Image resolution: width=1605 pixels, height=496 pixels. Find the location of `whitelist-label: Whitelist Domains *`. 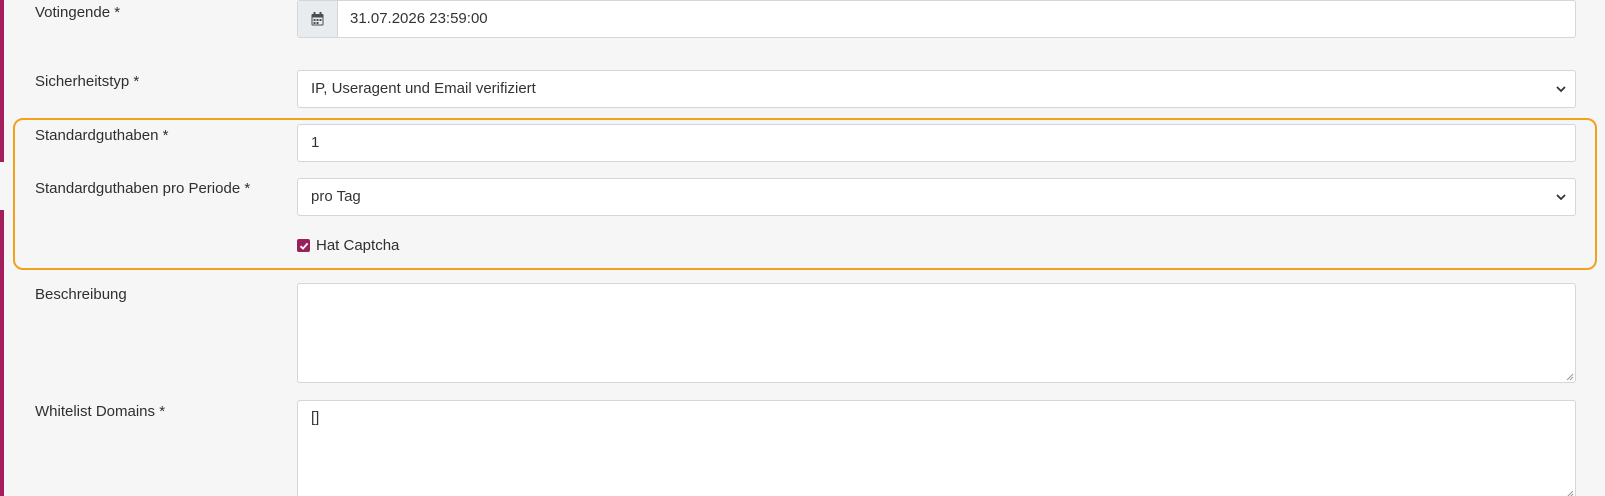

whitelist-label: Whitelist Domains * is located at coordinates (100, 411).